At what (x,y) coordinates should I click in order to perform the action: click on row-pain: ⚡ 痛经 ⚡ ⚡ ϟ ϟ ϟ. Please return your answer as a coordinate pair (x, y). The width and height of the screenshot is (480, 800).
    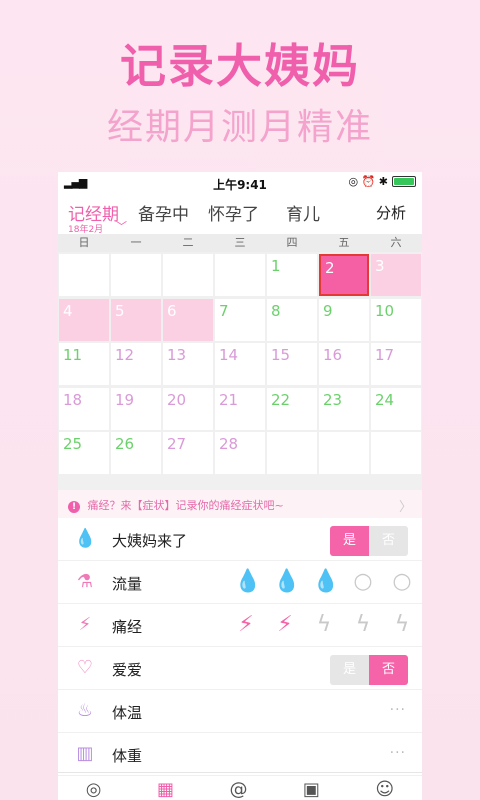
    Looking at the image, I should click on (240, 625).